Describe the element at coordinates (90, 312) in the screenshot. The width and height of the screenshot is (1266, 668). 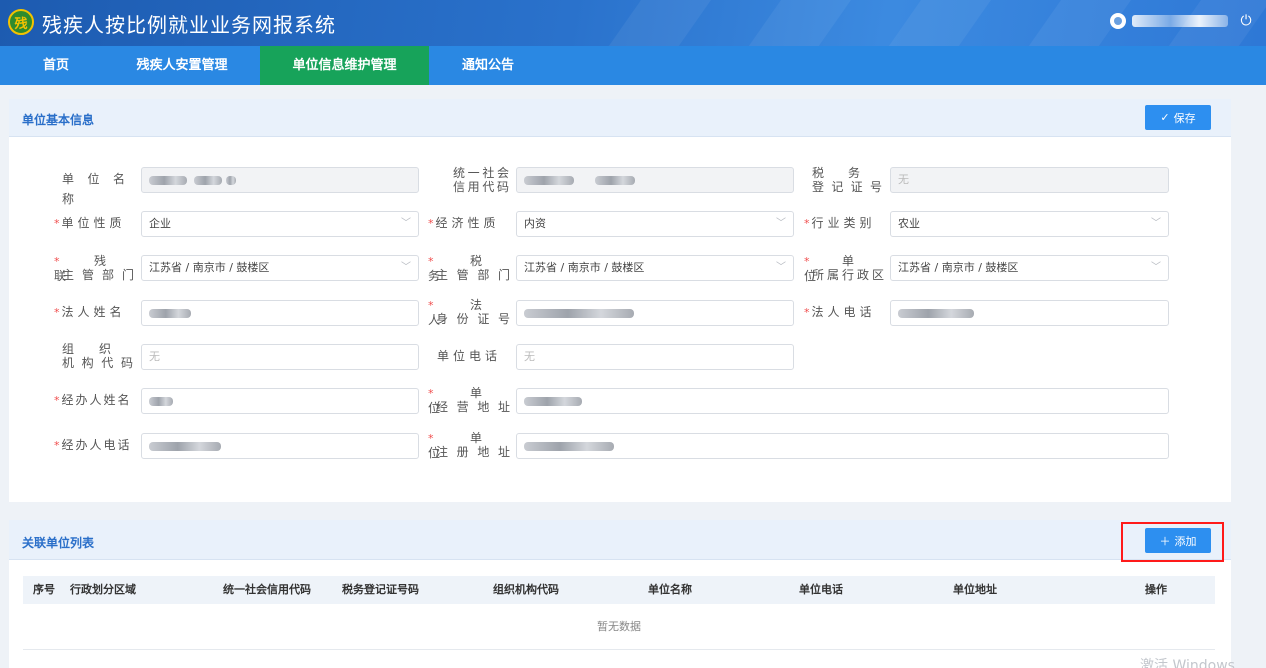
I see `legal-name-label: * 法人姓名` at that location.